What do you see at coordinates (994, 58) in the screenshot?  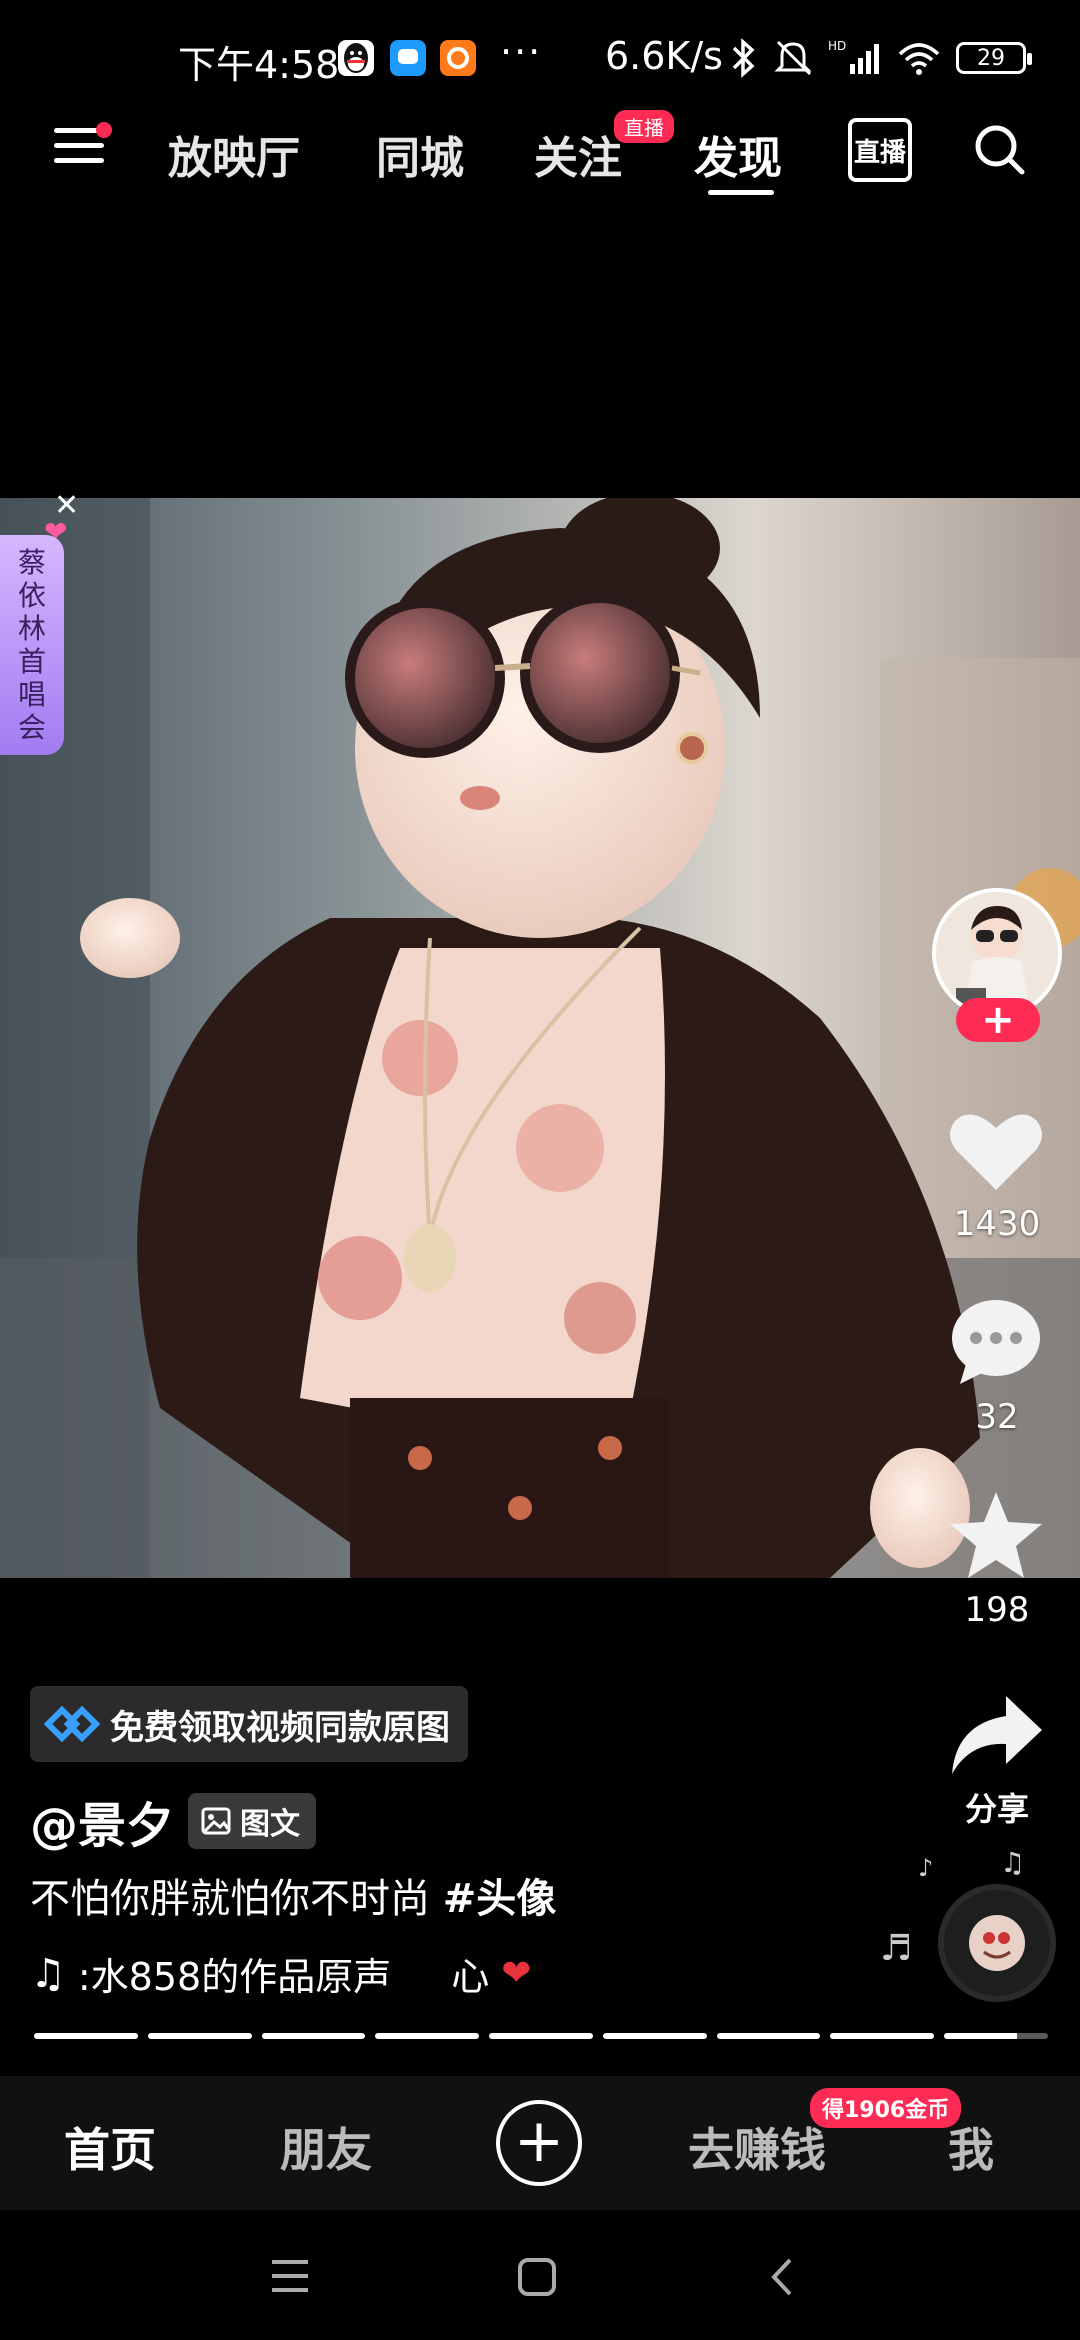 I see `battery-indicator: 29` at bounding box center [994, 58].